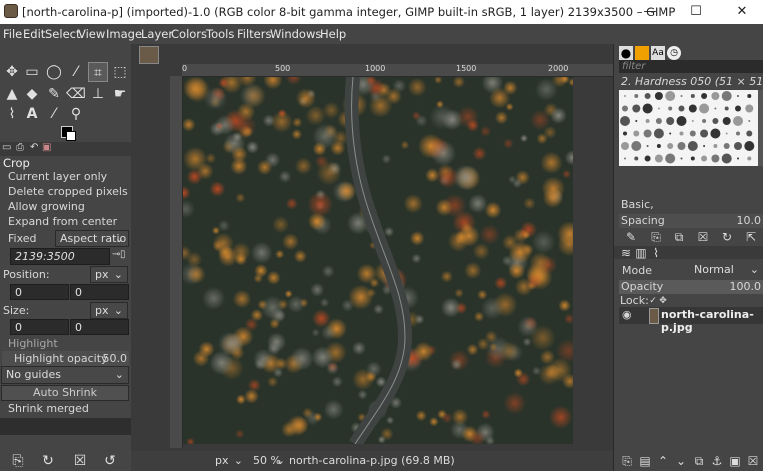  I want to click on brush-grid, so click(689, 128).